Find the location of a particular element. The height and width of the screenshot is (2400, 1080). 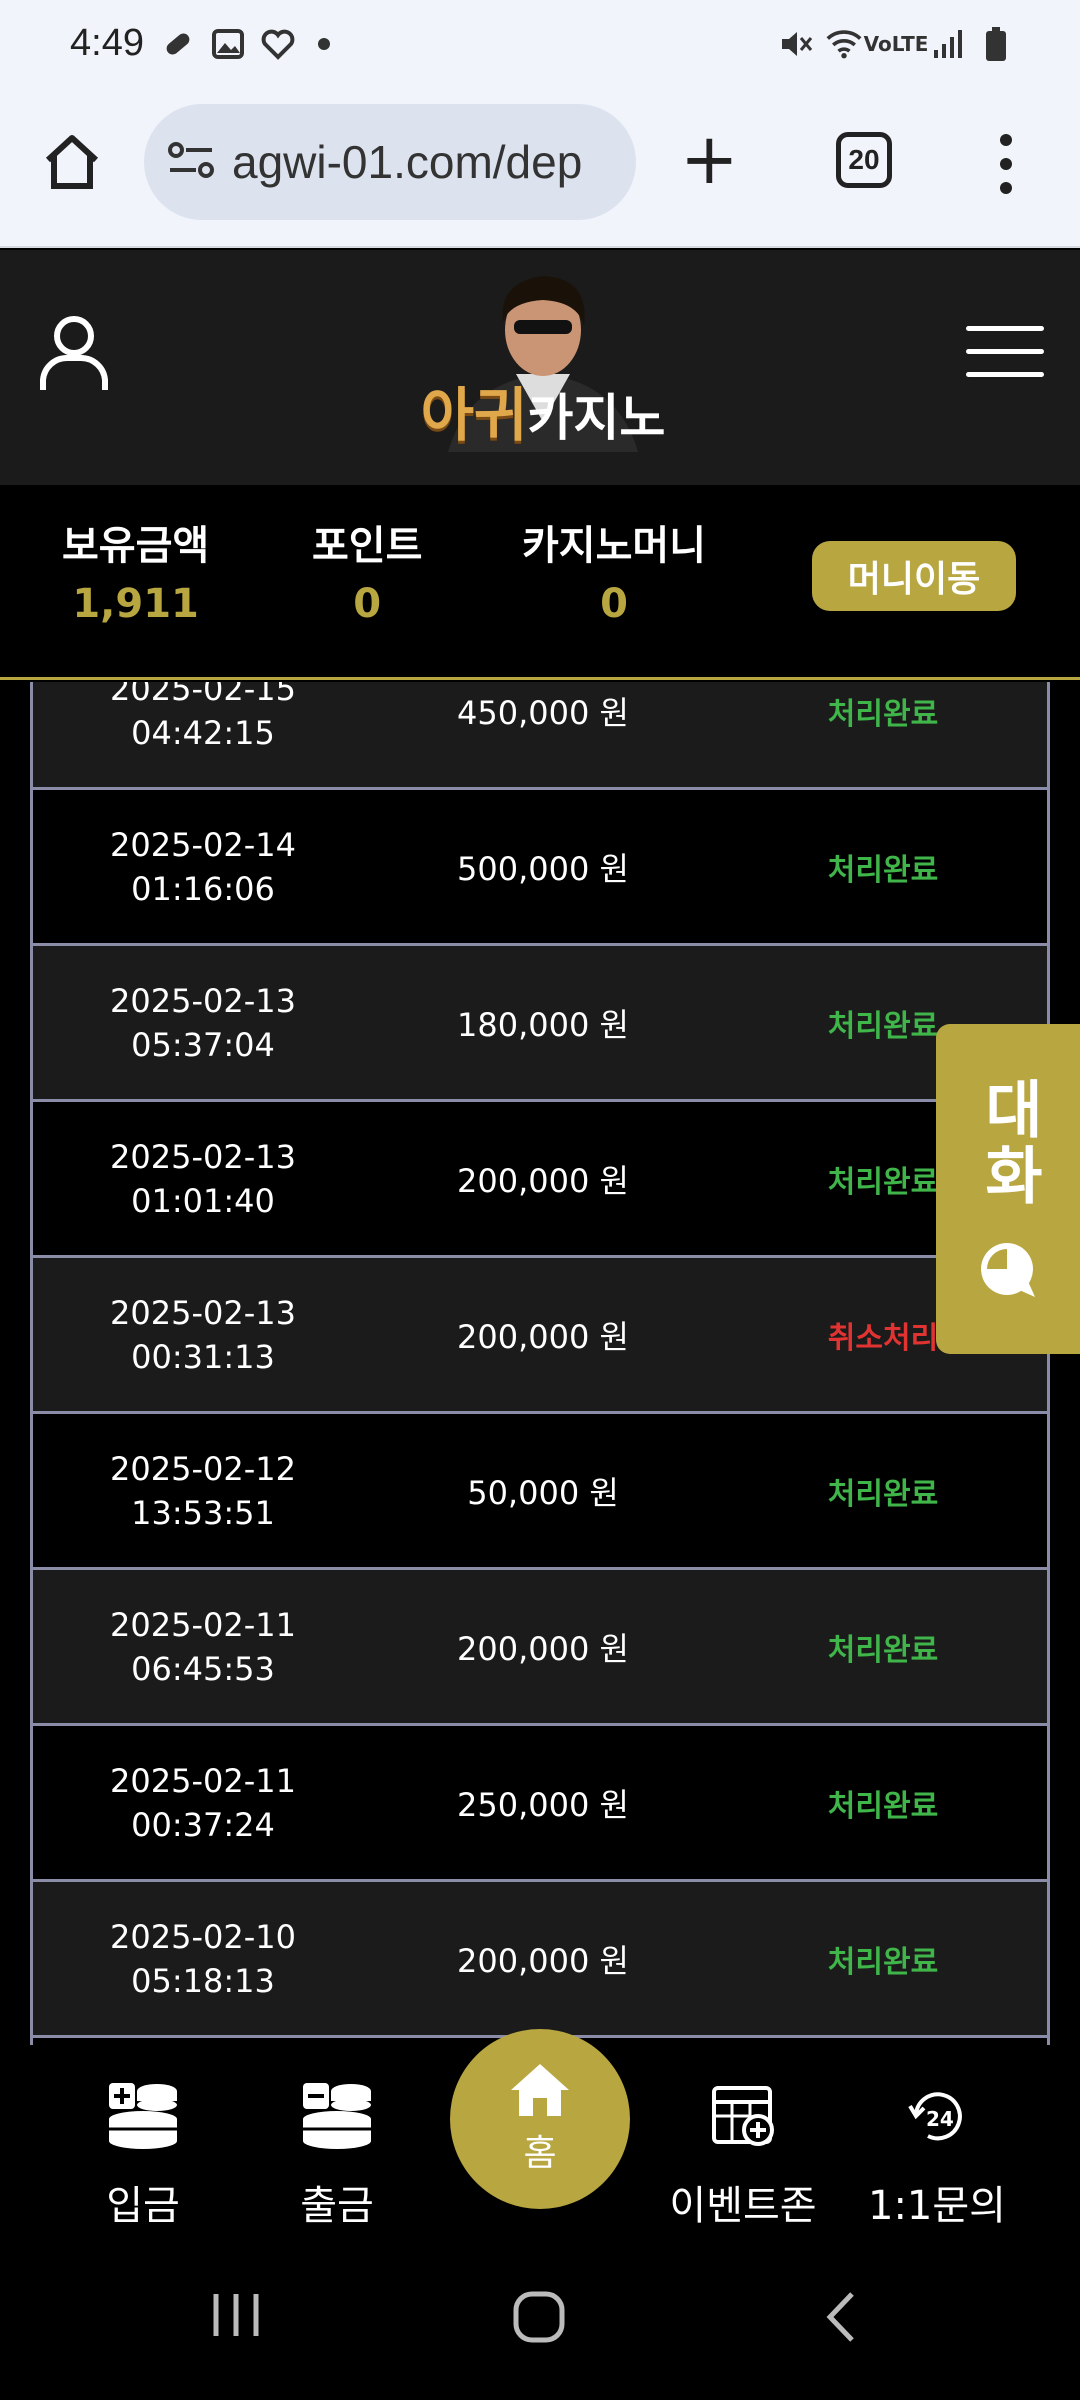

system-navigation-bar is located at coordinates (540, 2320).